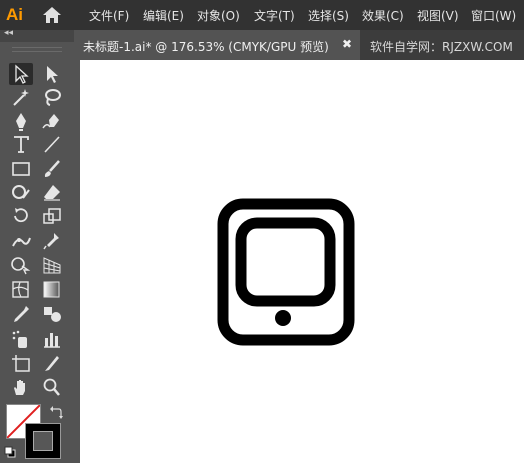 The width and height of the screenshot is (524, 463). Describe the element at coordinates (21, 387) in the screenshot. I see `hand-tool` at that location.